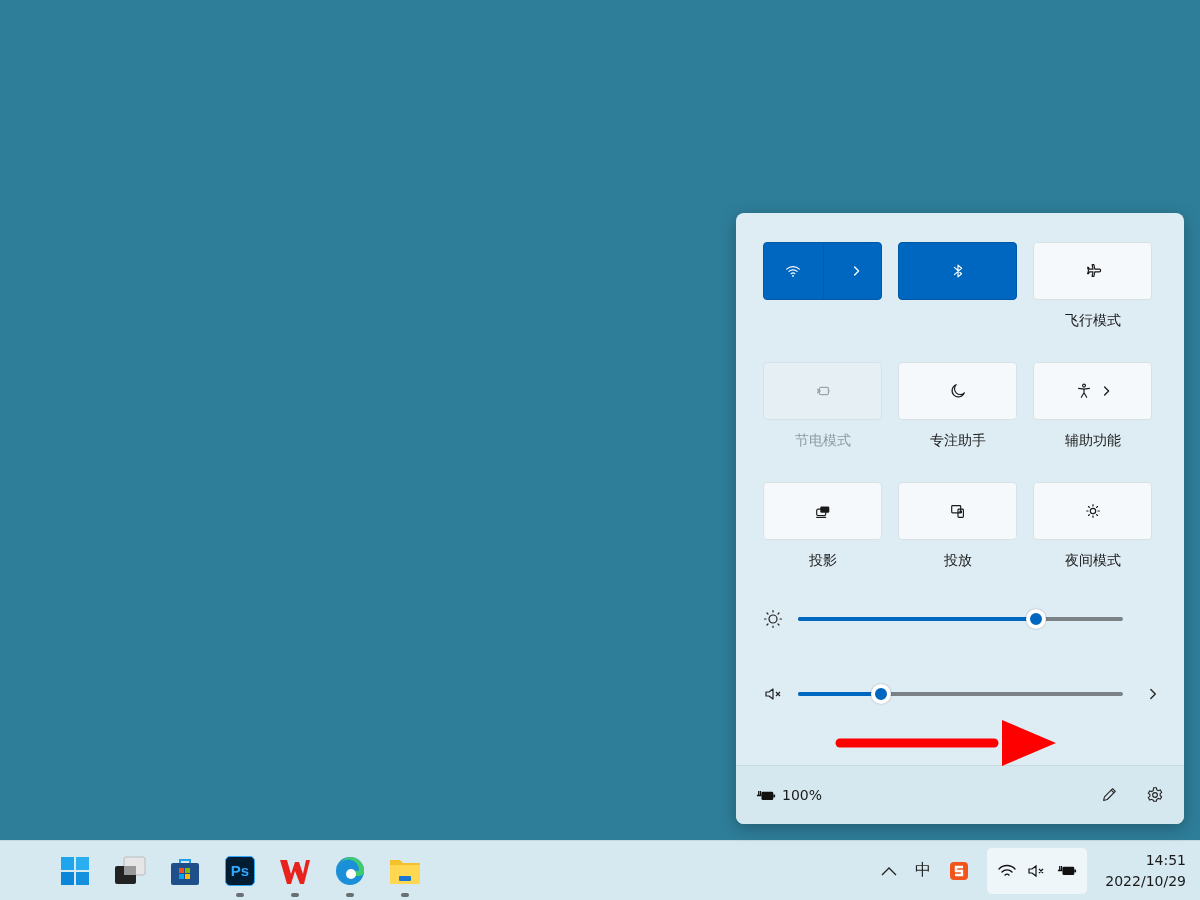 This screenshot has width=1200, height=900. I want to click on edge-icon, so click(350, 870).